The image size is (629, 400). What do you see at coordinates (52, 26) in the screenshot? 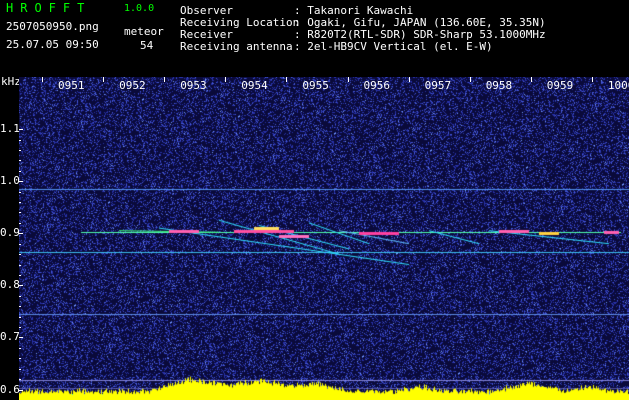
I see `file-name: 2507050950.png` at bounding box center [52, 26].